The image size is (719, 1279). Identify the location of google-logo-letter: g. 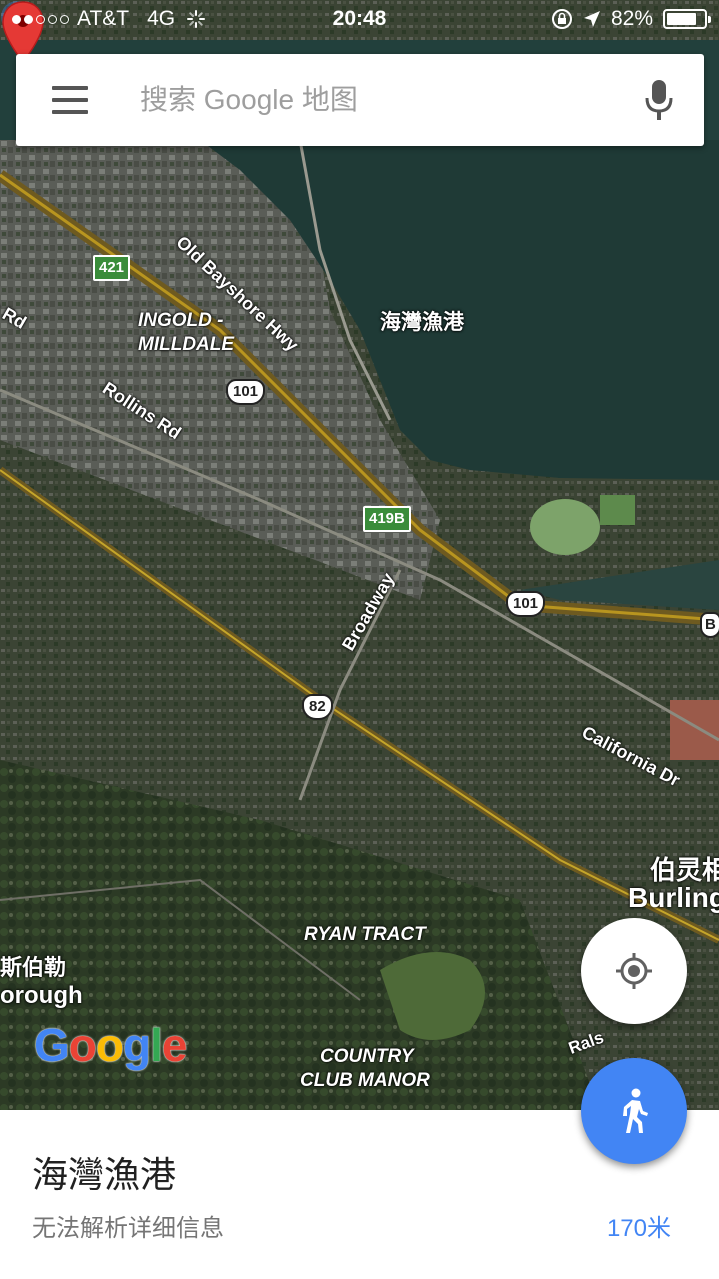
(137, 1045).